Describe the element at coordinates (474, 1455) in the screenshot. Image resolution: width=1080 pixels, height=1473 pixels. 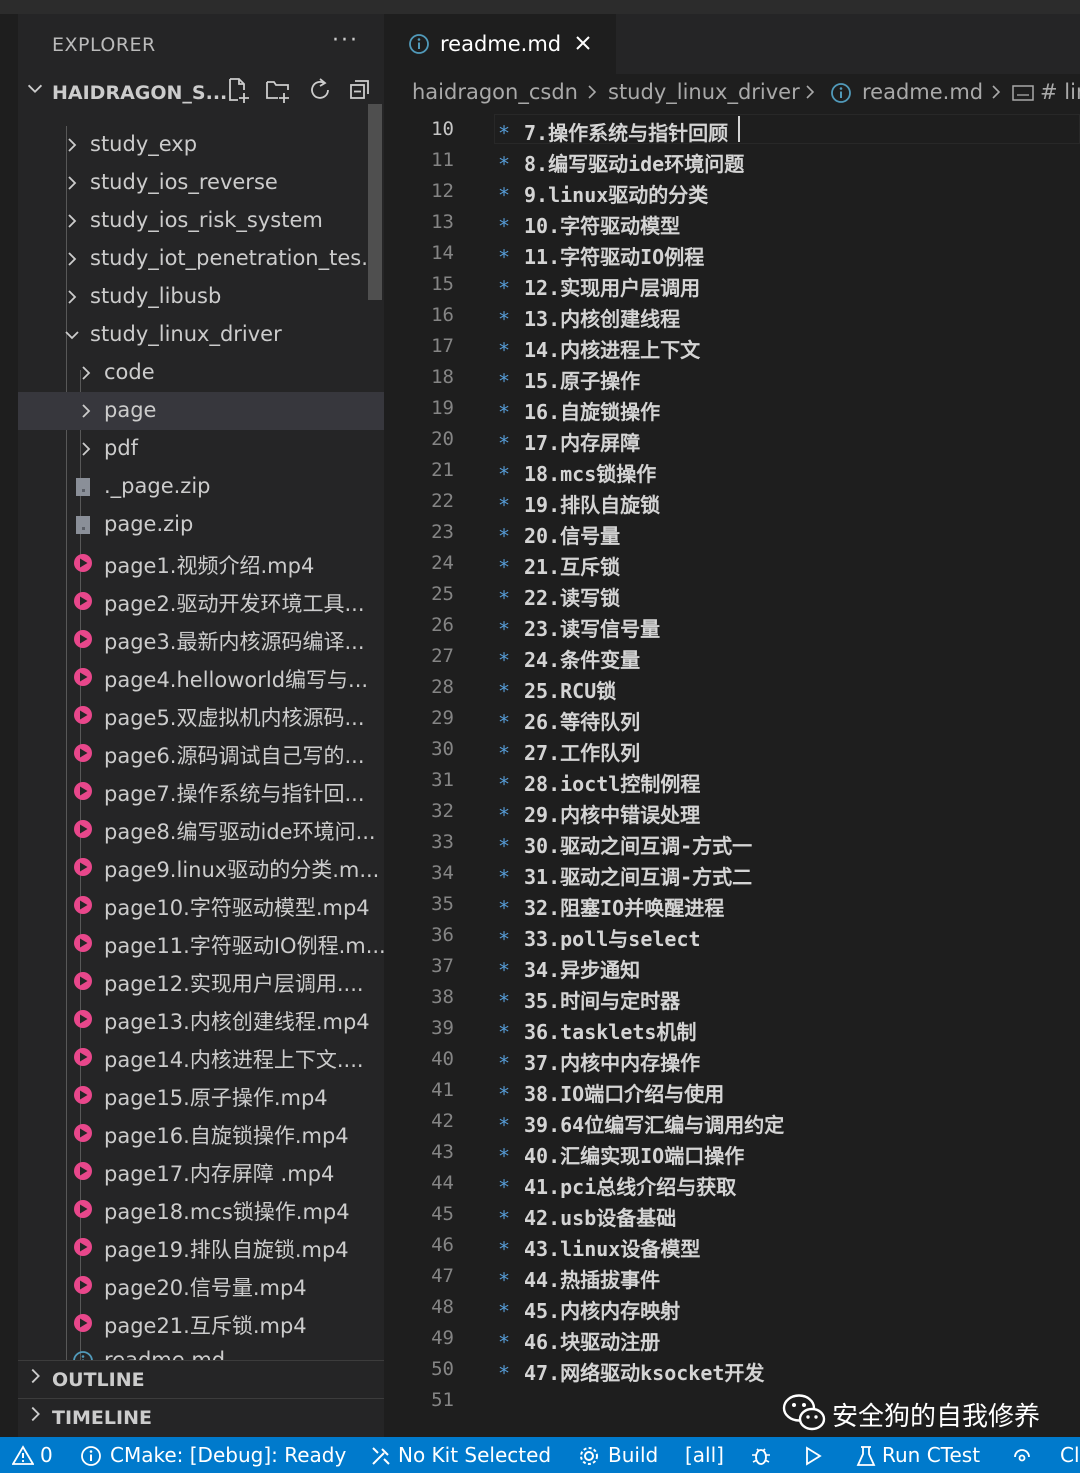
I see `kit-selector: No Kit Selected` at that location.